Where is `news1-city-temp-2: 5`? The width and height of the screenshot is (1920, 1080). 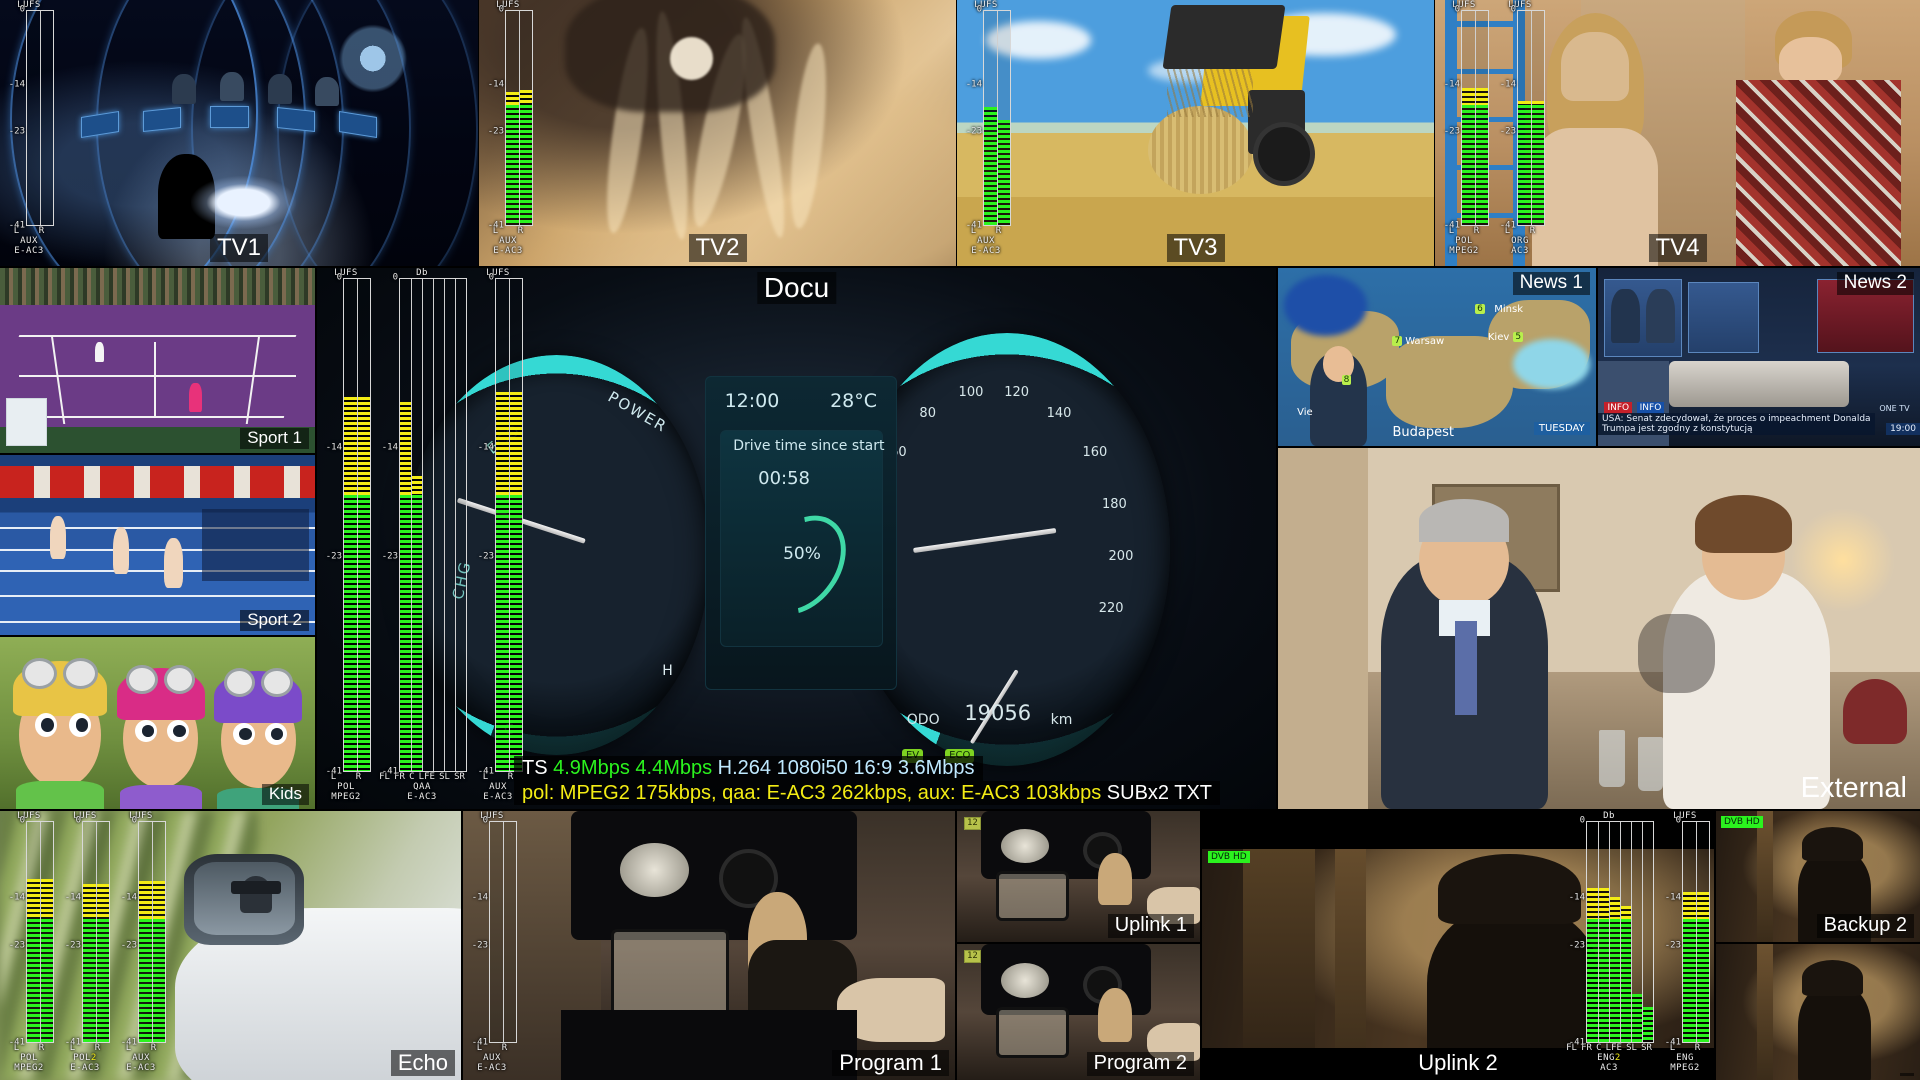
news1-city-temp-2: 5 is located at coordinates (1518, 337).